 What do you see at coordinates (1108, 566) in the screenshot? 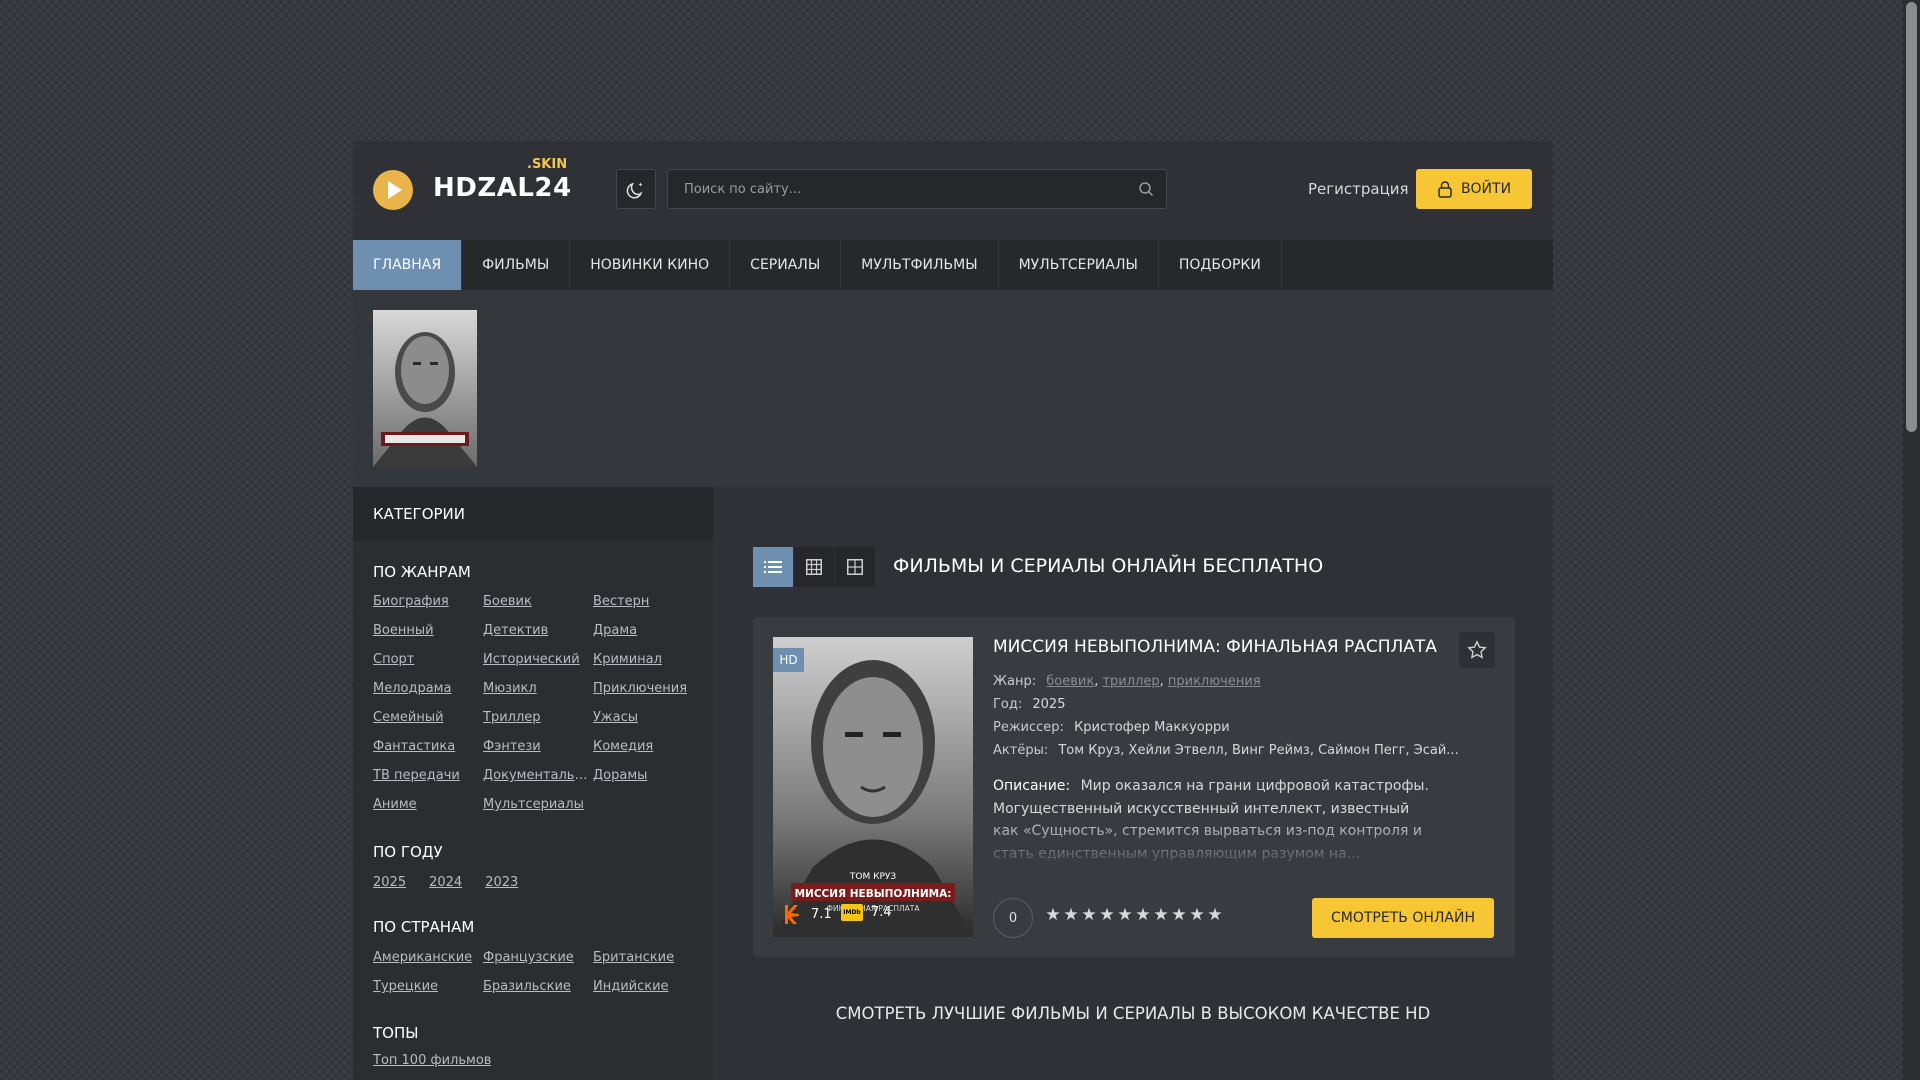
I see `section-title: ФИЛЬМЫ И СЕРИАЛЫ ОНЛАЙН БЕСПЛАТНО` at bounding box center [1108, 566].